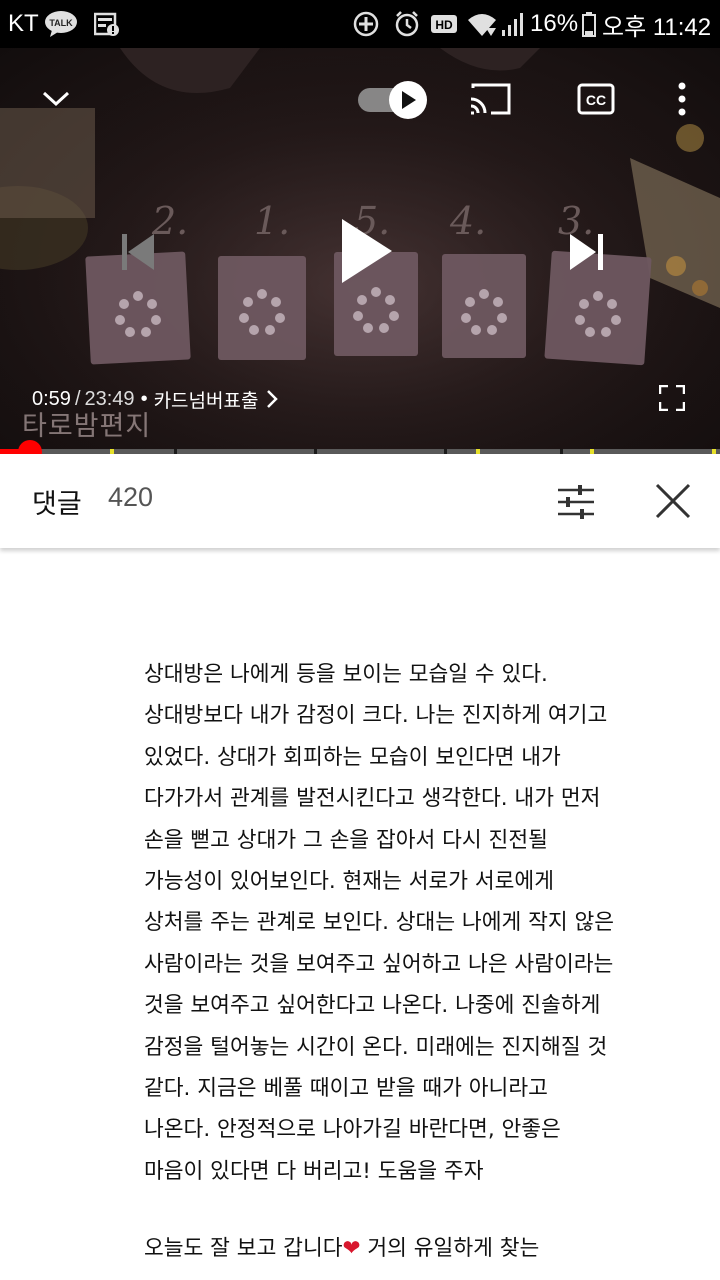 The image size is (720, 1280). I want to click on comment-line: 손을 뻗고 상대가 그 손을 잡아서 다시 진전될, so click(346, 840).